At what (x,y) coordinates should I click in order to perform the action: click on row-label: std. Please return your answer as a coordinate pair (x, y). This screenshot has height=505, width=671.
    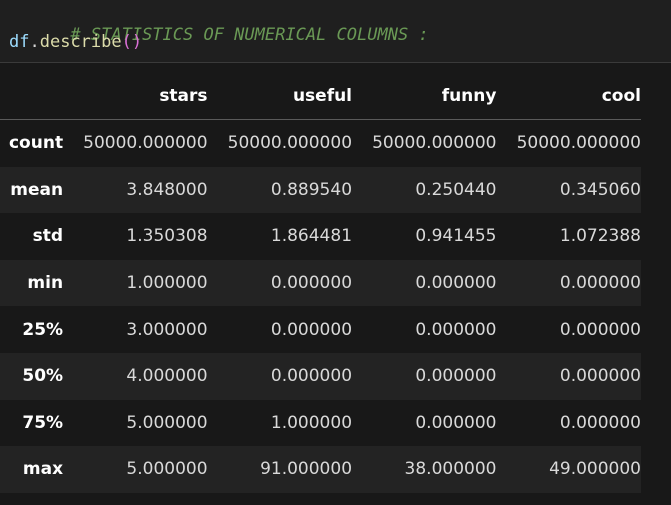
    Looking at the image, I should click on (48, 236).